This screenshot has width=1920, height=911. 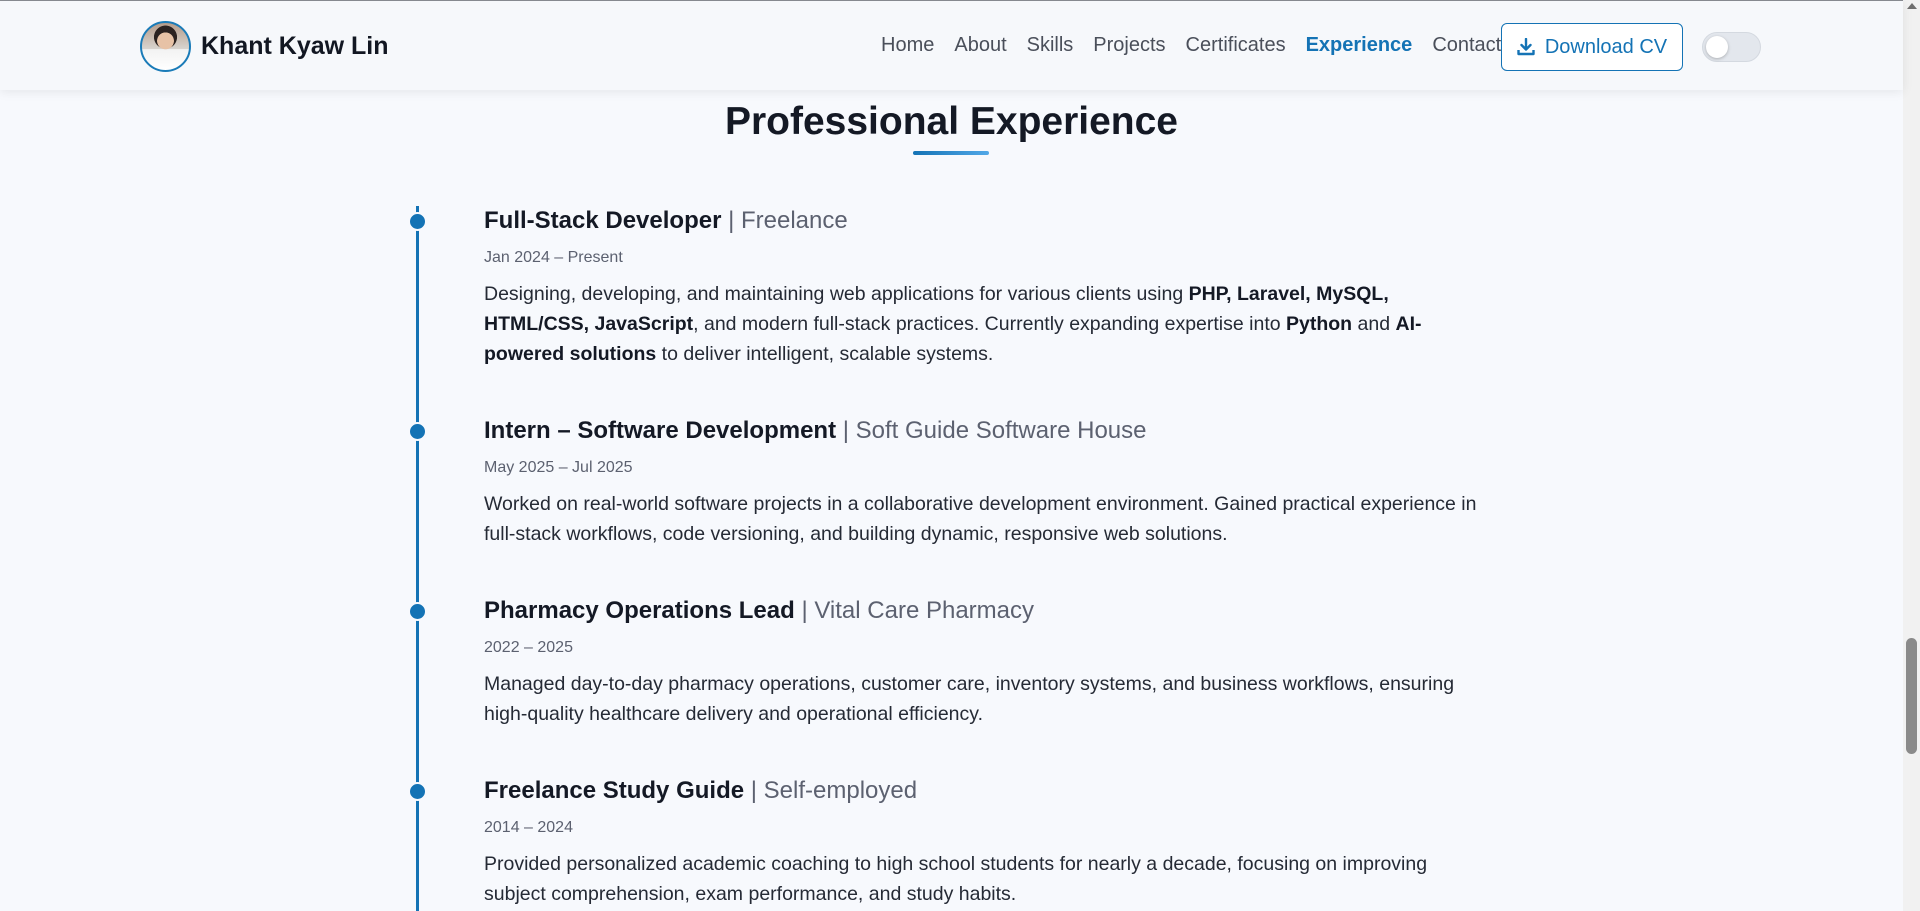 What do you see at coordinates (1374, 324) in the screenshot?
I see `description-text: and` at bounding box center [1374, 324].